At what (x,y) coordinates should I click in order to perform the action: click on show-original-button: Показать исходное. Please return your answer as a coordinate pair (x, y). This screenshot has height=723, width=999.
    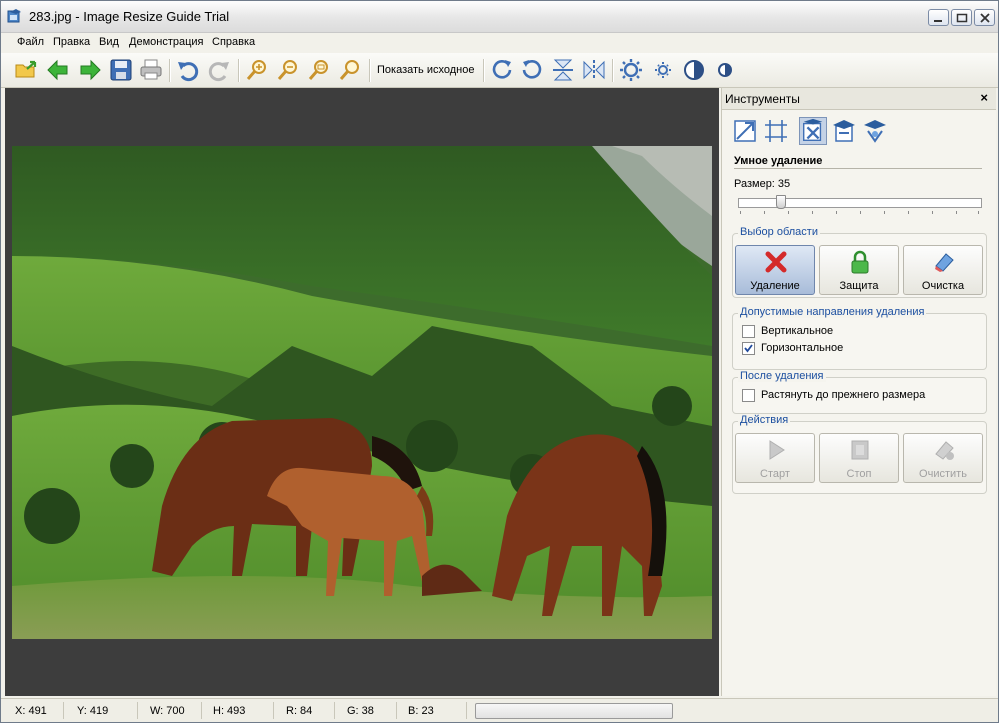
    Looking at the image, I should click on (425, 70).